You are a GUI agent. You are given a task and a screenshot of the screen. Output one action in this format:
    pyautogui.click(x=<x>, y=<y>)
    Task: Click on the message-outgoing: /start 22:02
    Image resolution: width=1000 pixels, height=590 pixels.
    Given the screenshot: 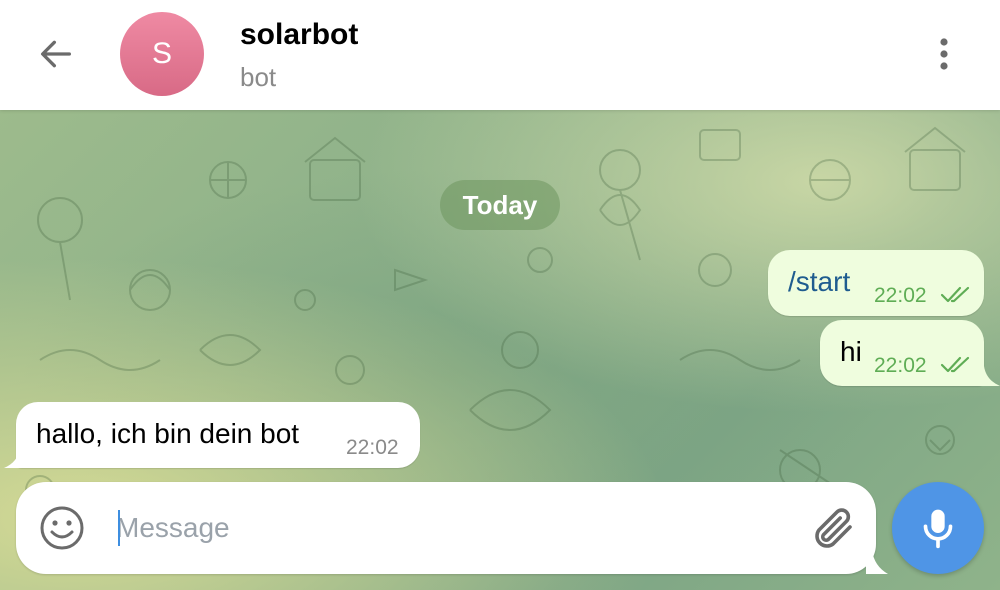 What is the action you would take?
    pyautogui.click(x=876, y=283)
    